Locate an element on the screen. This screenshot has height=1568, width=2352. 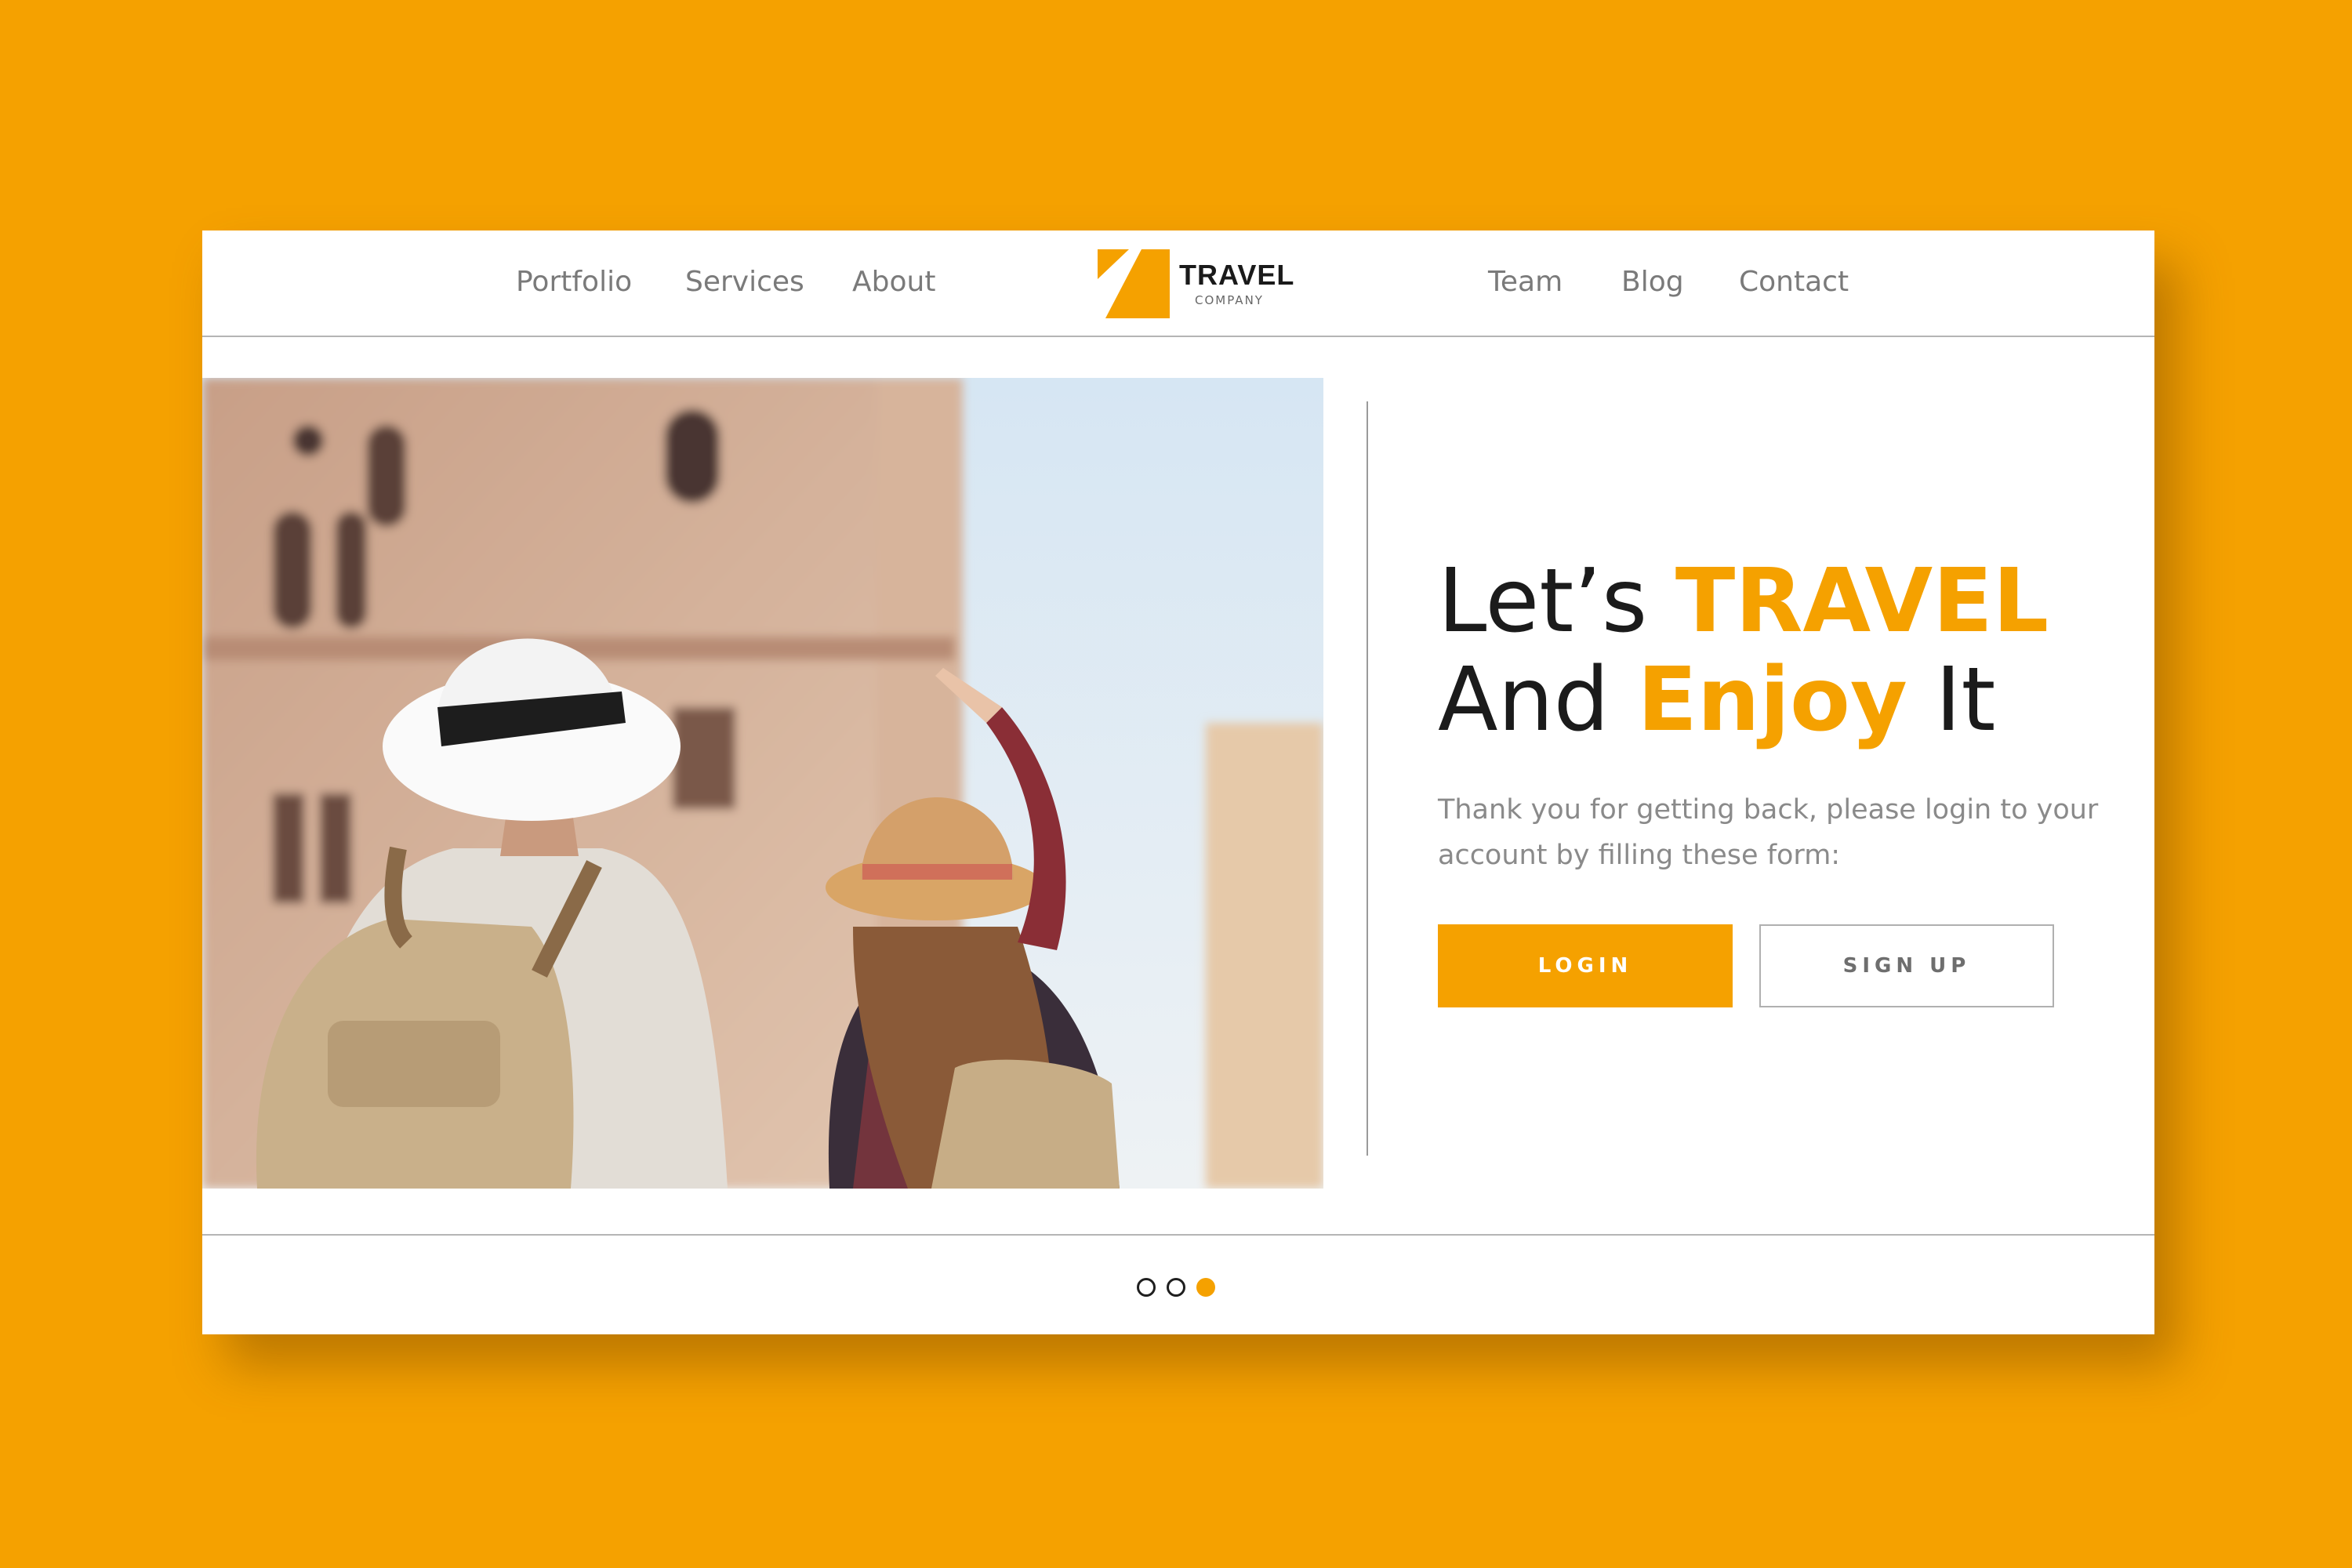
nav-item-services: Services is located at coordinates (744, 282).